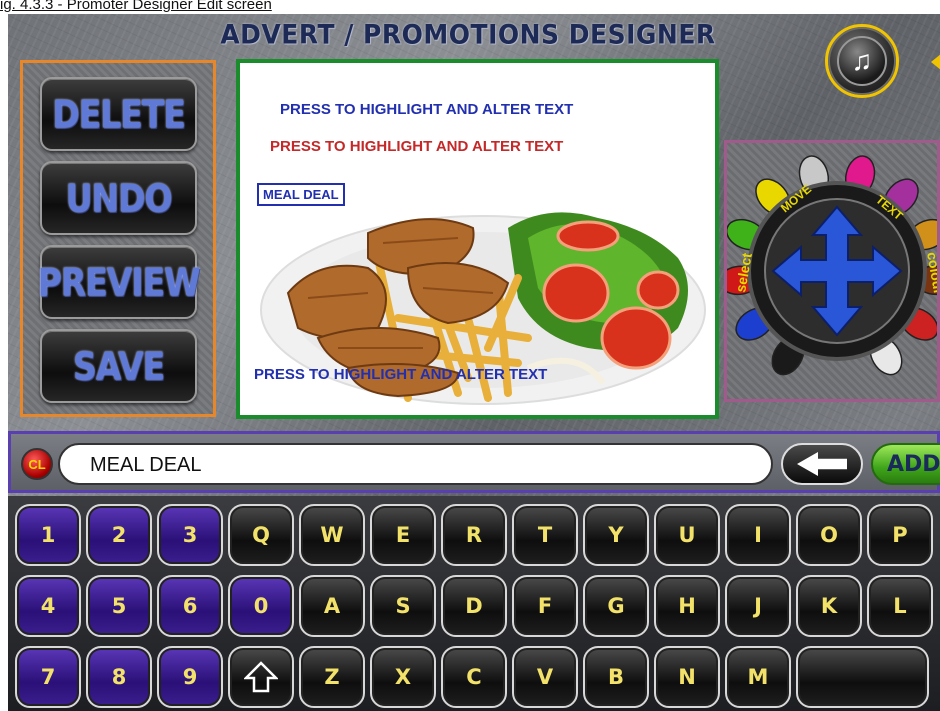 This screenshot has height=711, width=940. I want to click on key-q: Q, so click(261, 535).